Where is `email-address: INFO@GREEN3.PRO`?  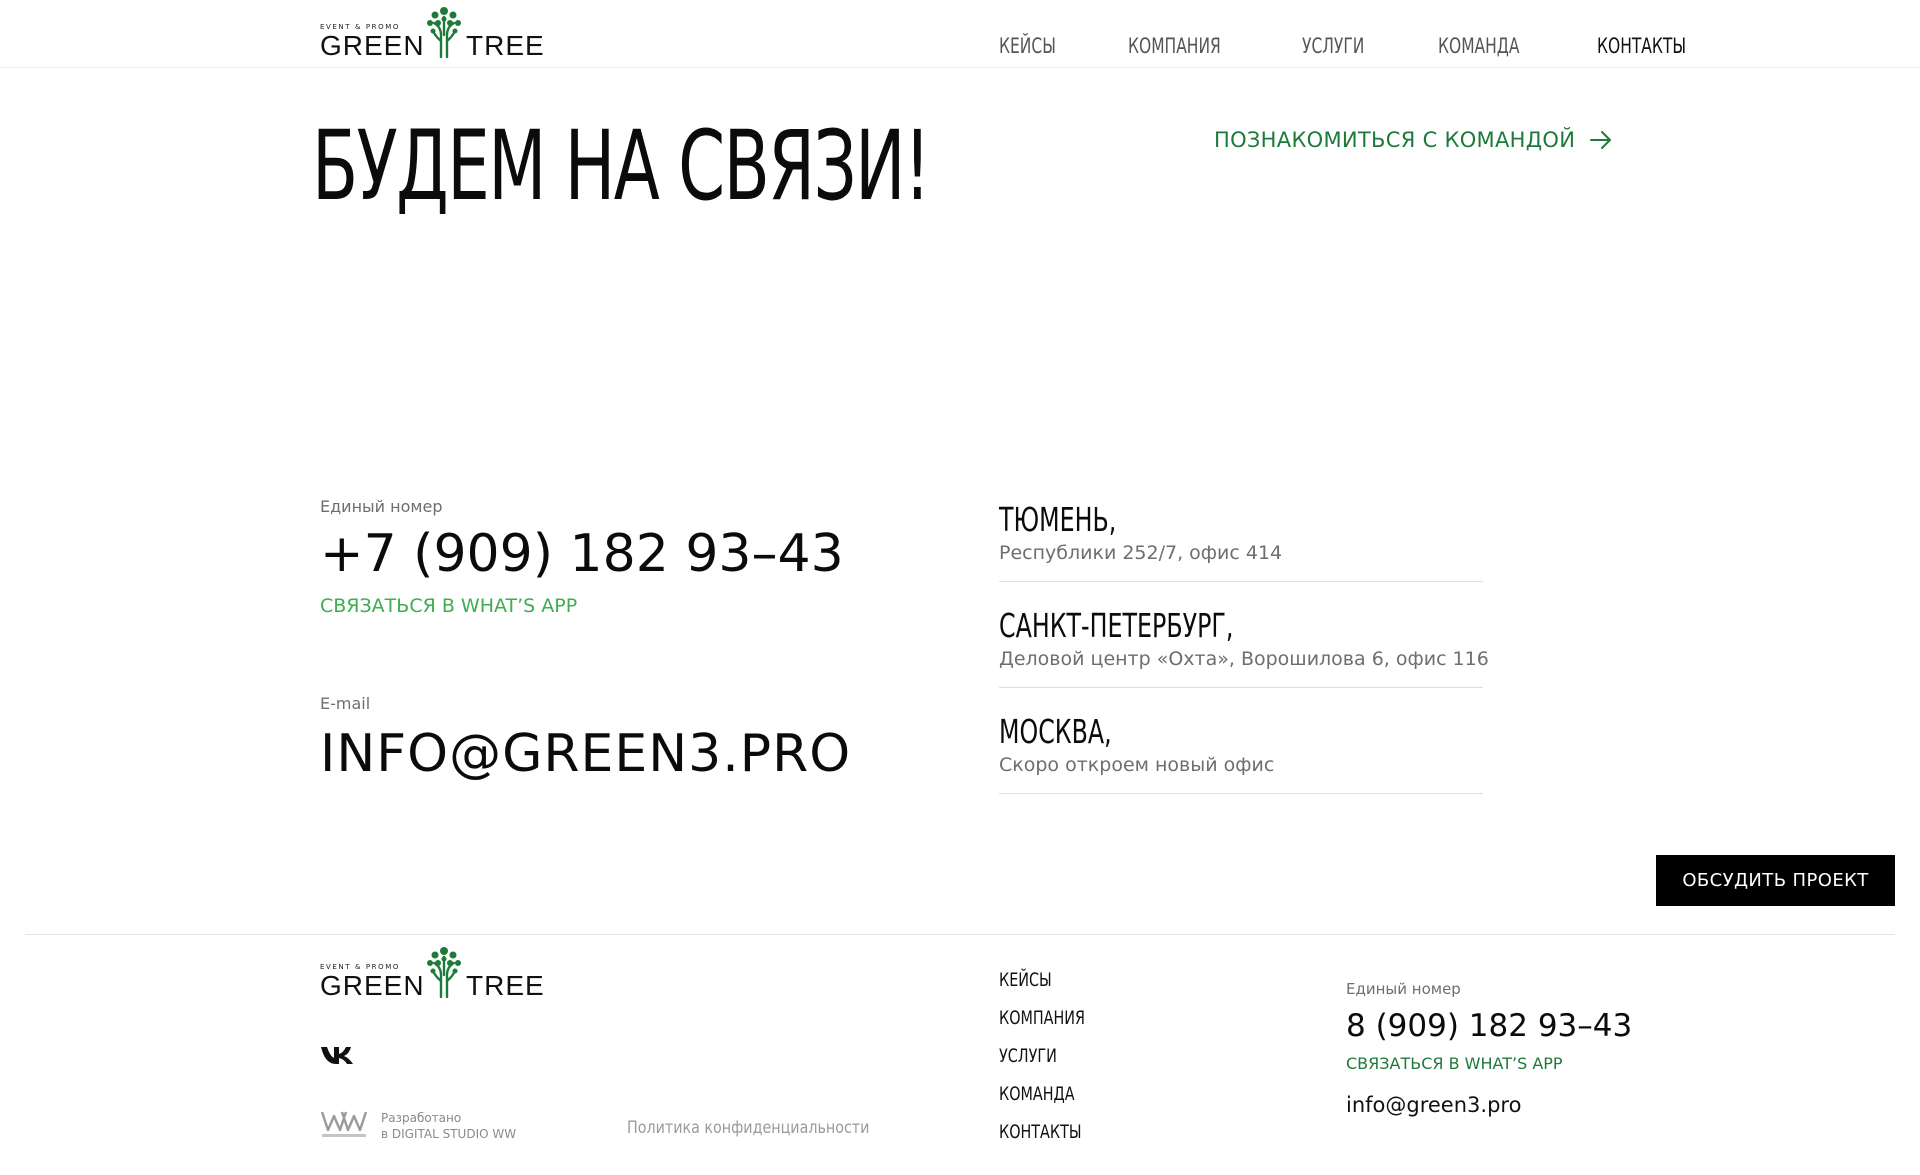
email-address: INFO@GREEN3.PRO is located at coordinates (585, 754).